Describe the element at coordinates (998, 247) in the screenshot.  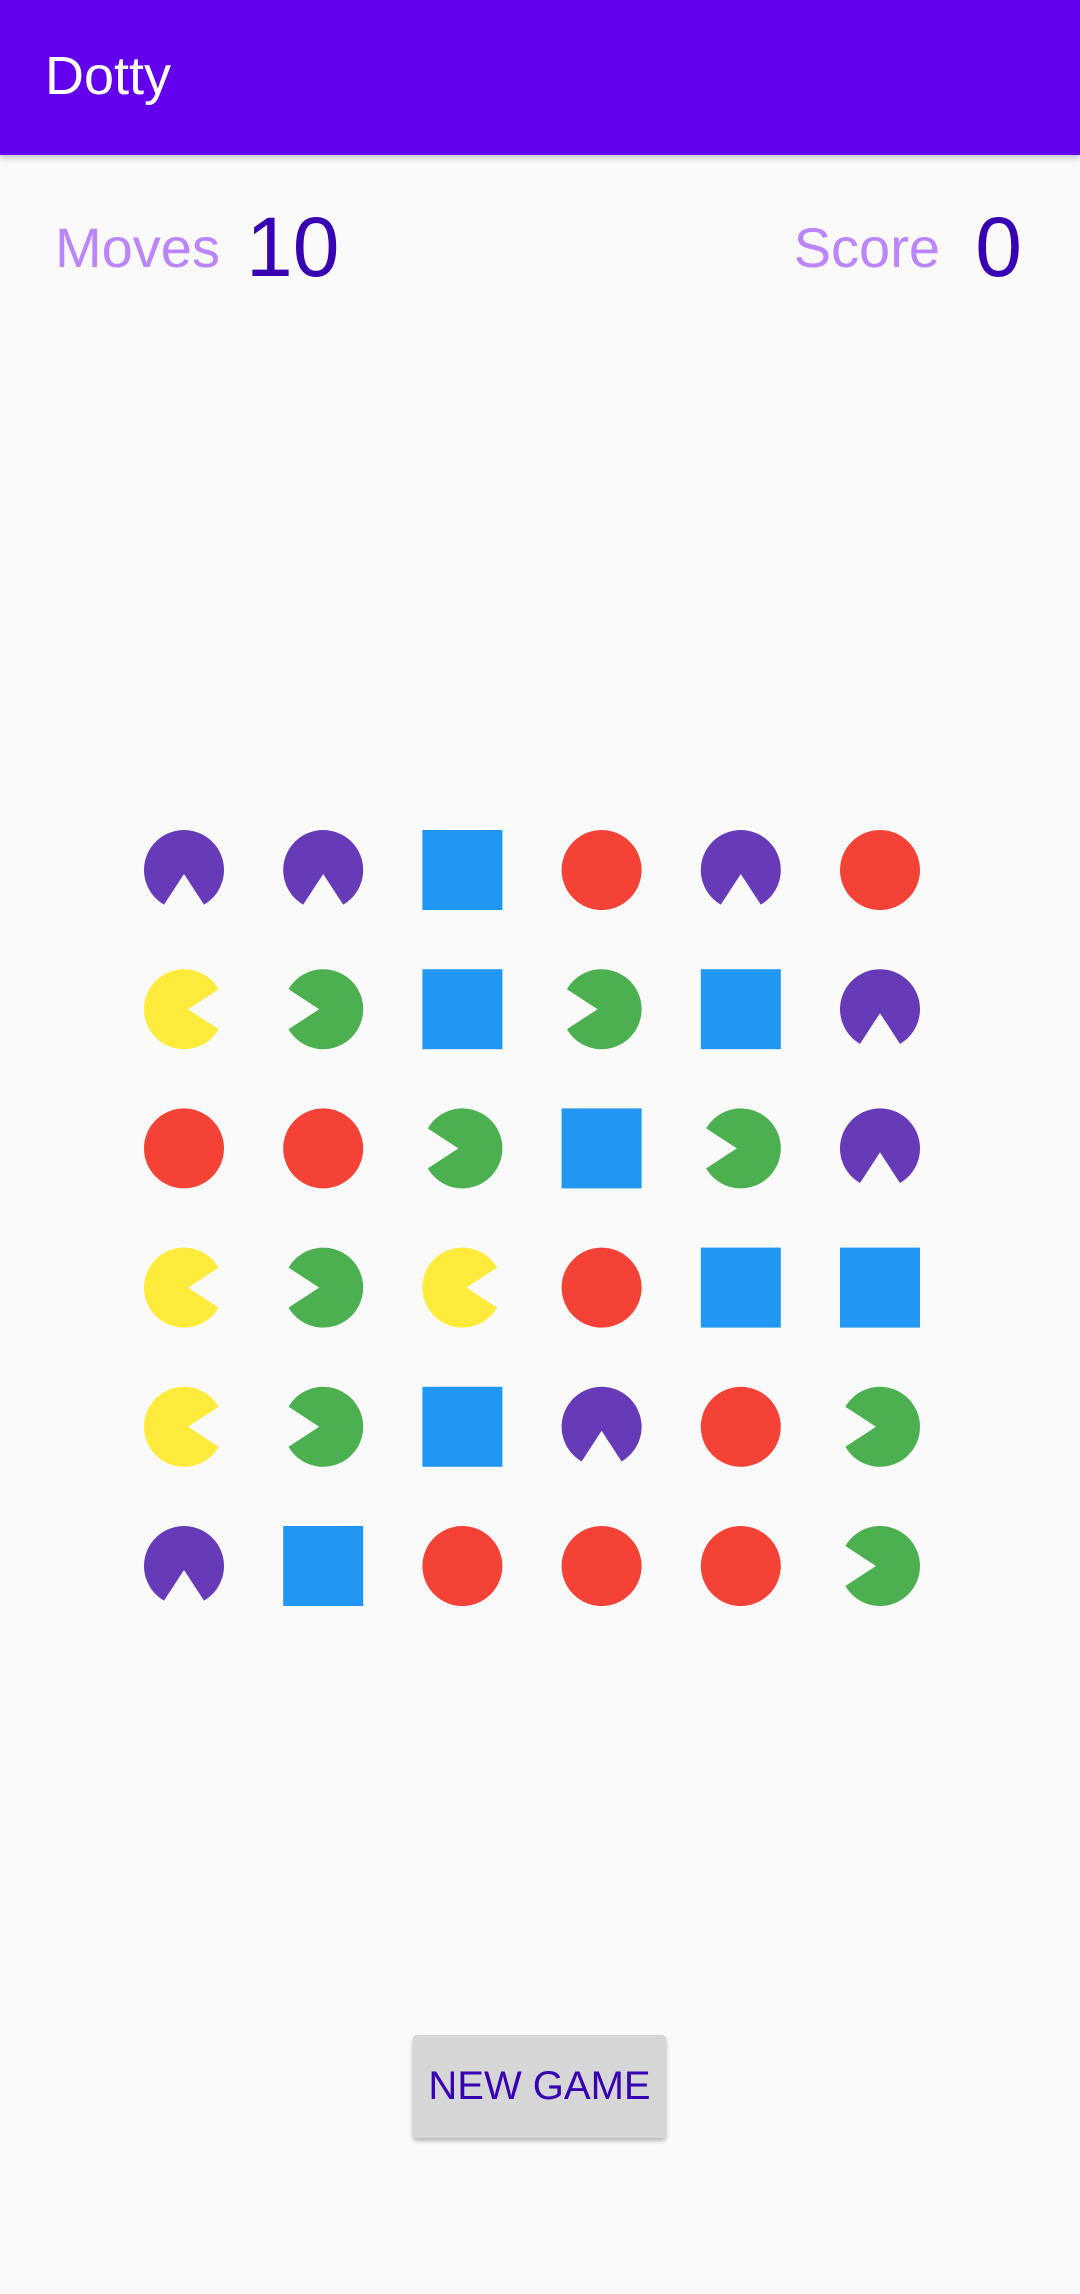
I see `score-value: 0` at that location.